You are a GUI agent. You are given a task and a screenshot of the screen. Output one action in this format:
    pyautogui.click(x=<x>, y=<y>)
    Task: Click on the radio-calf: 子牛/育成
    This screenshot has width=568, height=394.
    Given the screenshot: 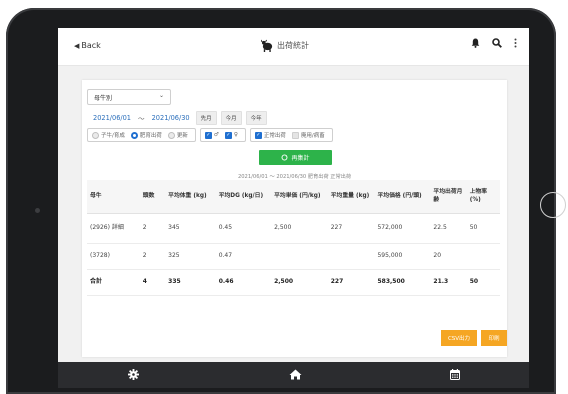 What is the action you would take?
    pyautogui.click(x=108, y=135)
    